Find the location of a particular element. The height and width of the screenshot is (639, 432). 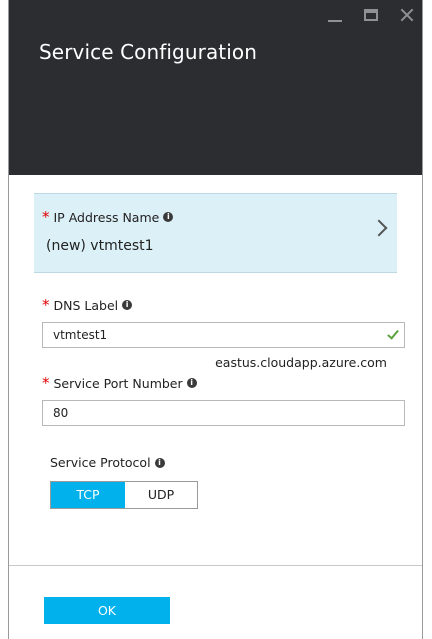

checkmark-icon is located at coordinates (393, 333).